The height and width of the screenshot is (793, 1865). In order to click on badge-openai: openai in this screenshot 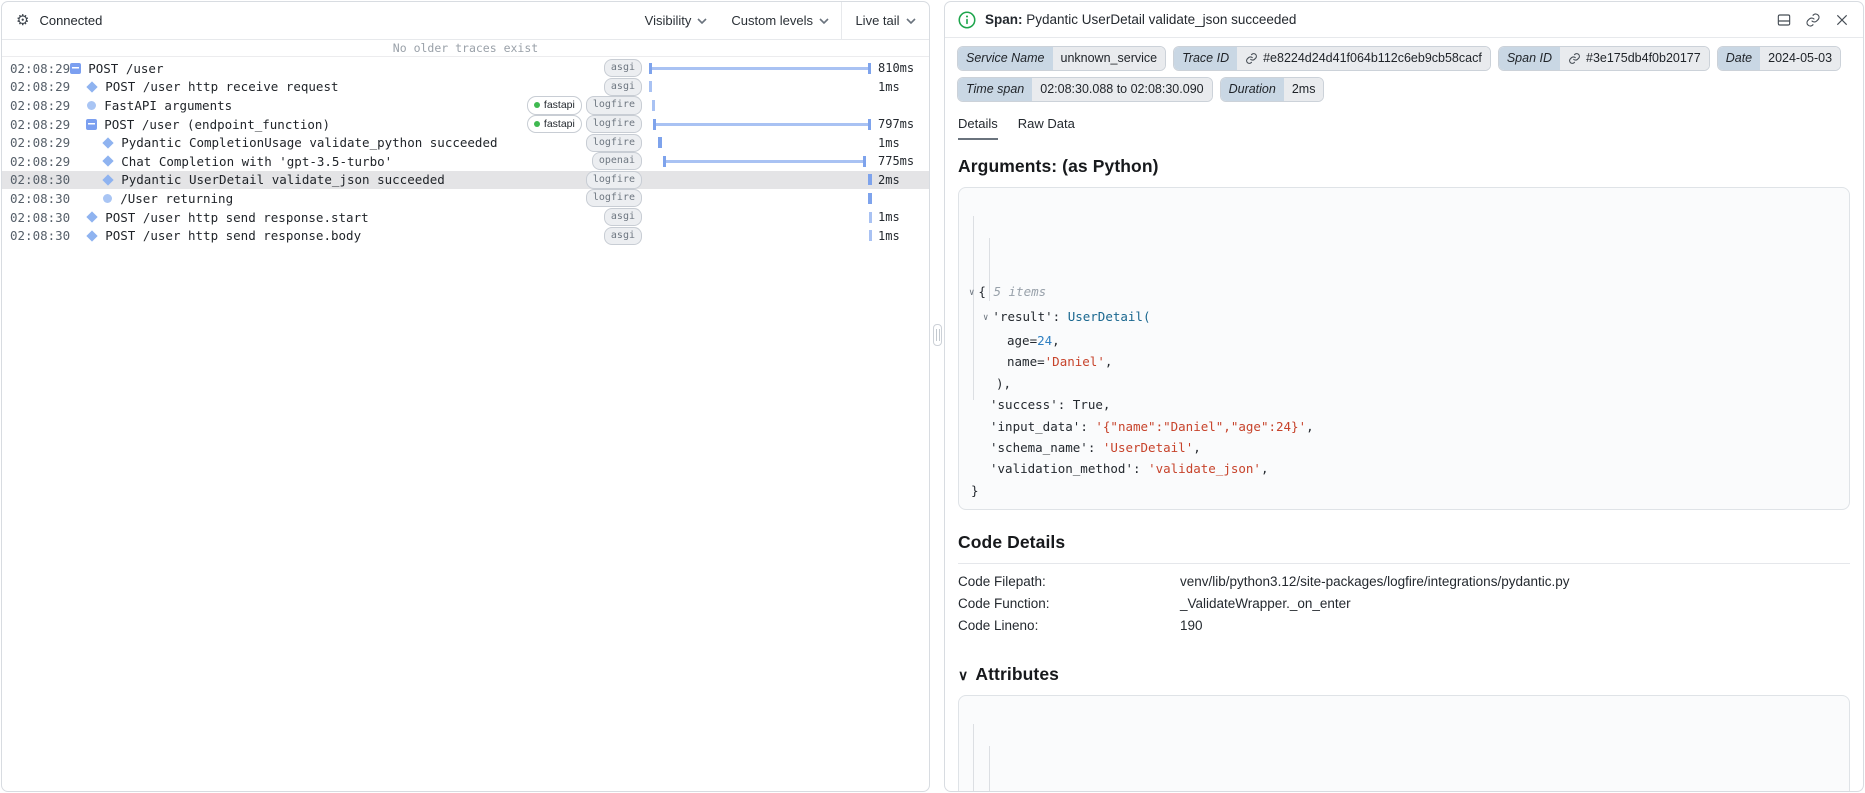, I will do `click(616, 161)`.